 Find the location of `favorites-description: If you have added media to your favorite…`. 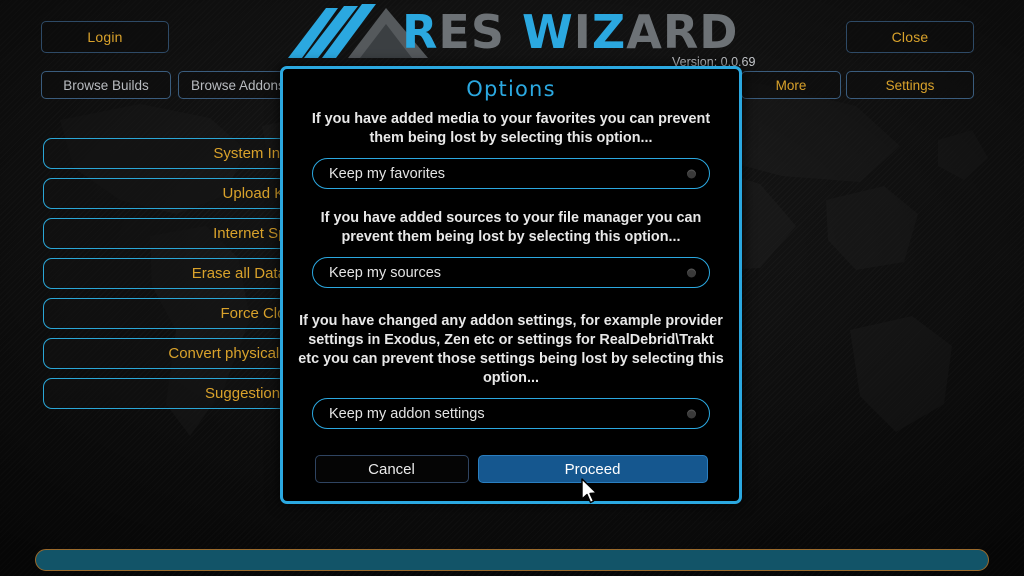

favorites-description: If you have added media to your favorite… is located at coordinates (511, 128).